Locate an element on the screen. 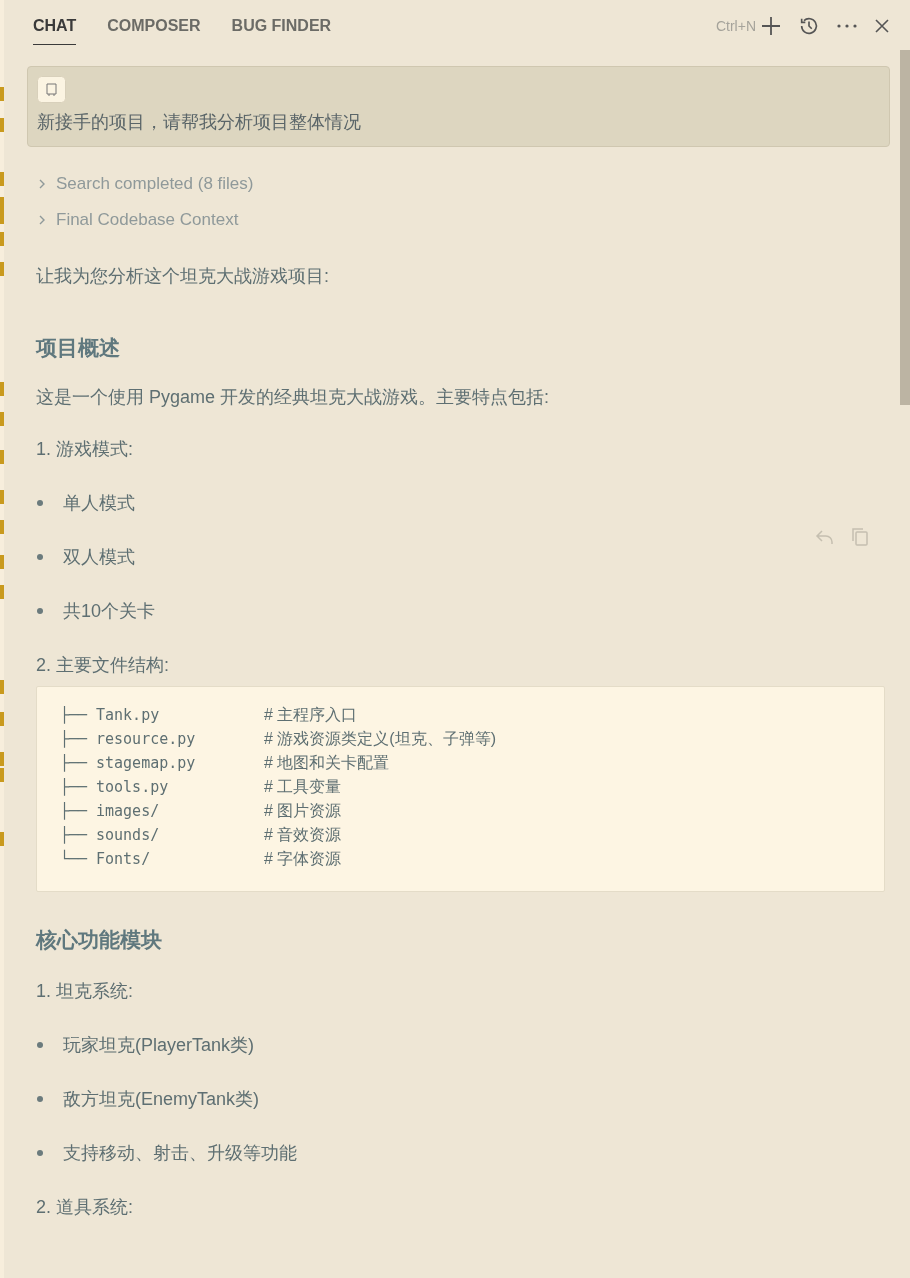  paragraph: 这是一个使用 Pygame 开发的经典坦克大战游戏。主要特点包括: is located at coordinates (293, 397).